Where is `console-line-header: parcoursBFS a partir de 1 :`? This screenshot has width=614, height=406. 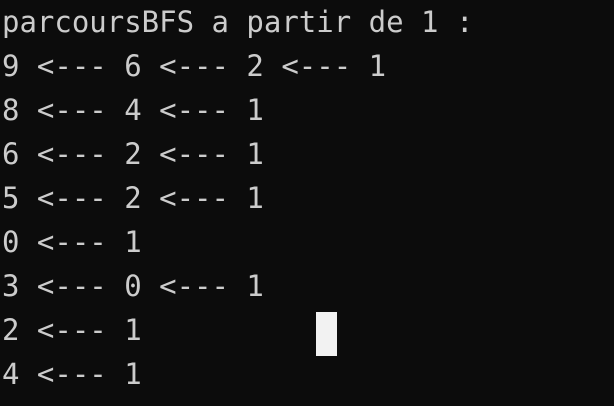 console-line-header: parcoursBFS a partir de 1 : is located at coordinates (238, 22).